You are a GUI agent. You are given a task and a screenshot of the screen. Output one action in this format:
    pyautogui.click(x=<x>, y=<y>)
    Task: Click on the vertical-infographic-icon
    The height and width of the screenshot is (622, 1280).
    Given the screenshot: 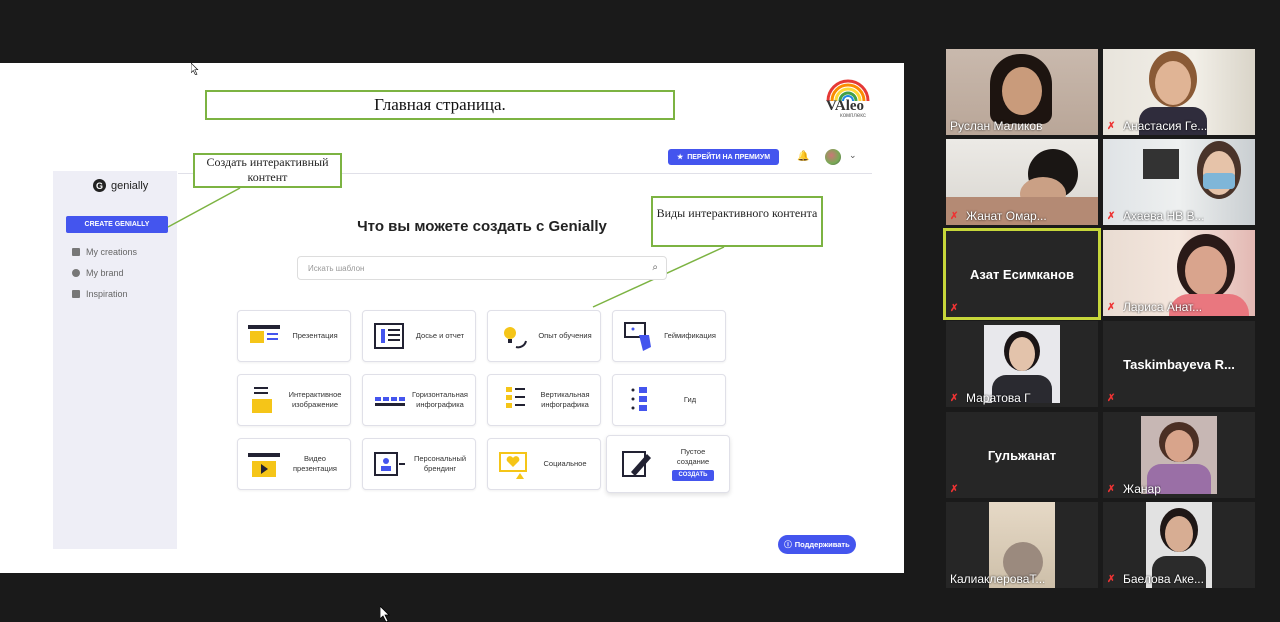 What is the action you would take?
    pyautogui.click(x=515, y=397)
    